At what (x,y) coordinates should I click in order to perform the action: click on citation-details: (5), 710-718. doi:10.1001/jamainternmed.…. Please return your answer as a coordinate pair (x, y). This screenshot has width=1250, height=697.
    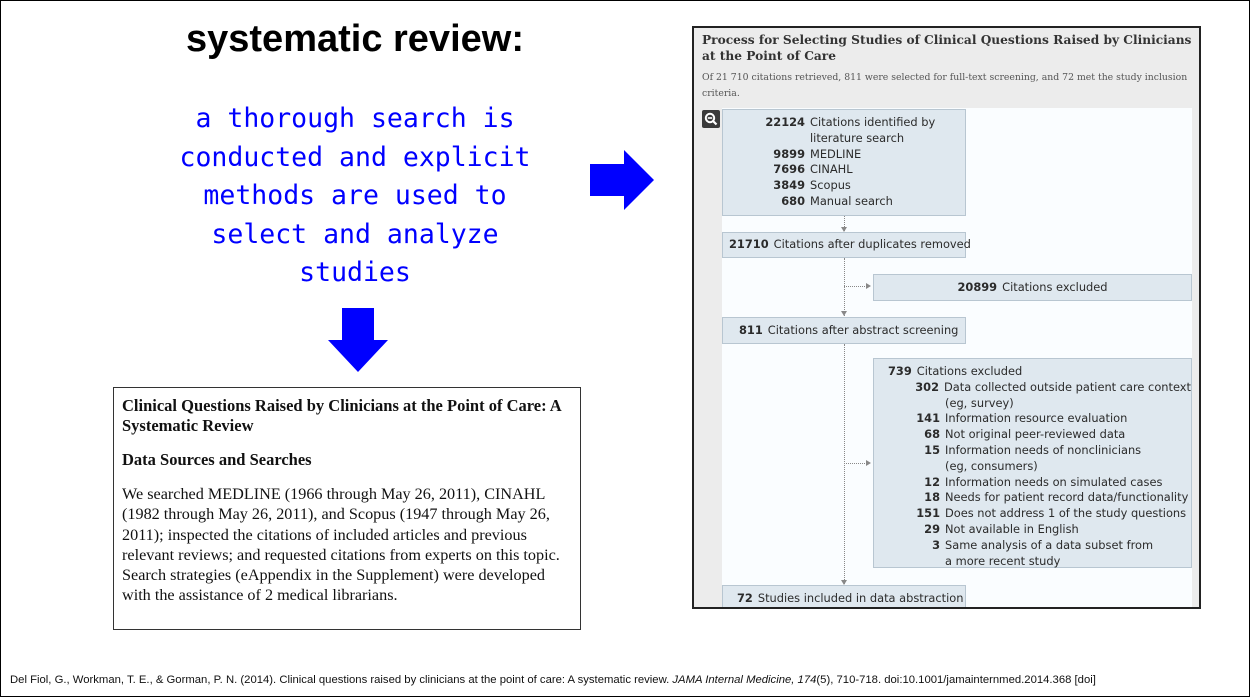
    Looking at the image, I should click on (956, 680).